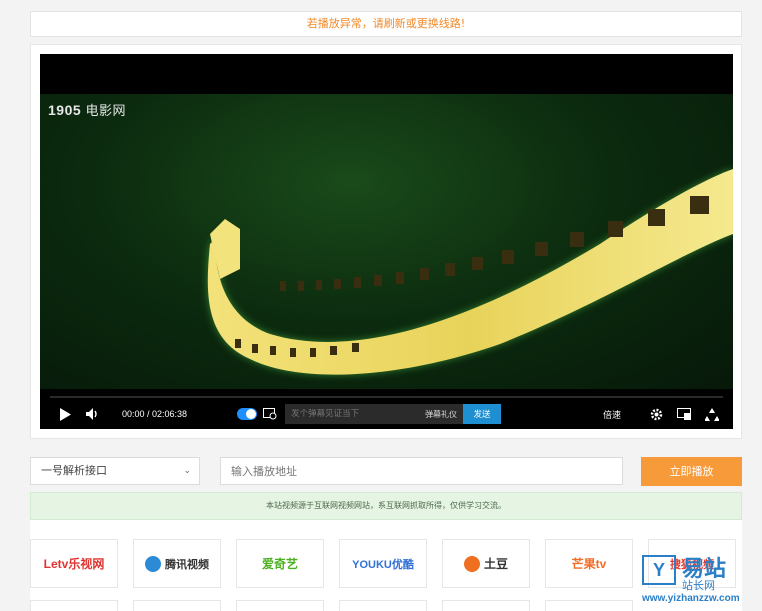  I want to click on progress-bar, so click(386, 397).